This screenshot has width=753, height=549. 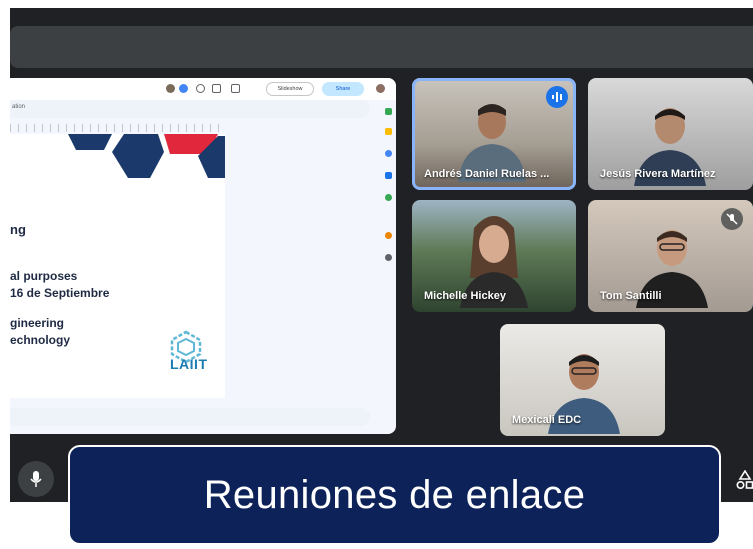 I want to click on microphone-button, so click(x=36, y=479).